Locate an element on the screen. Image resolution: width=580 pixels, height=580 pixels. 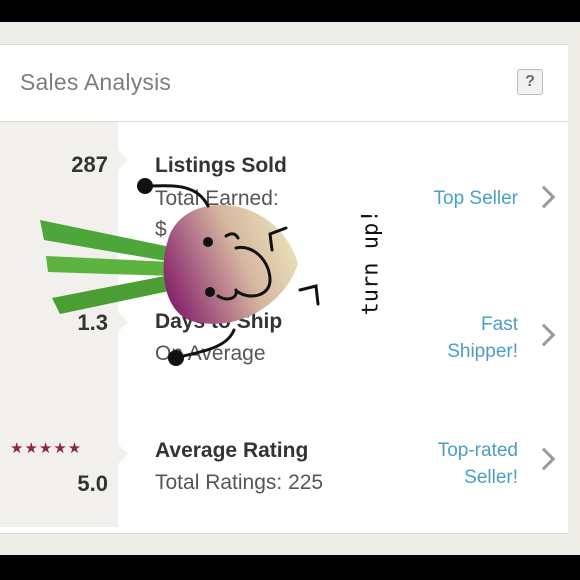
listings-sold-label: Listings Sold is located at coordinates (221, 165).